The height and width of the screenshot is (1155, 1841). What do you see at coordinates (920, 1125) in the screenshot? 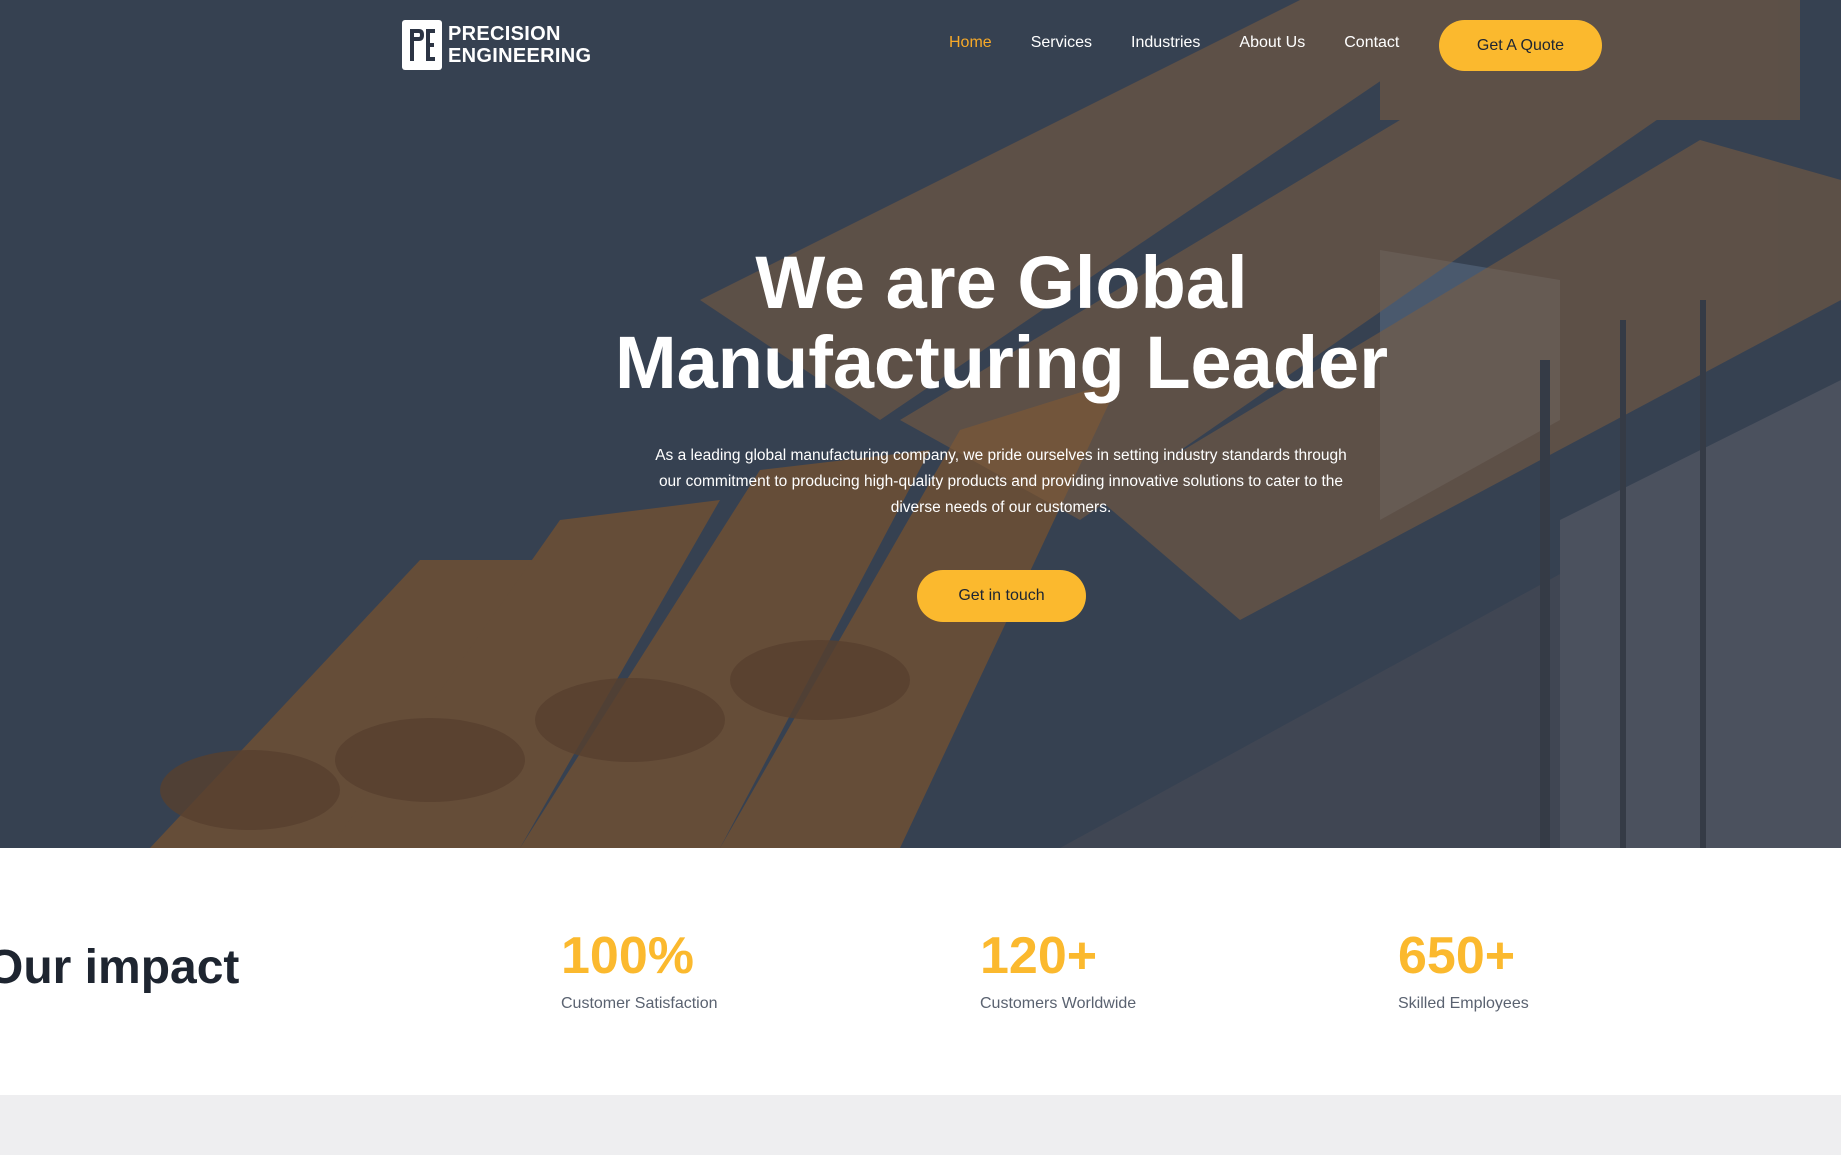
I see `next-section-band` at bounding box center [920, 1125].